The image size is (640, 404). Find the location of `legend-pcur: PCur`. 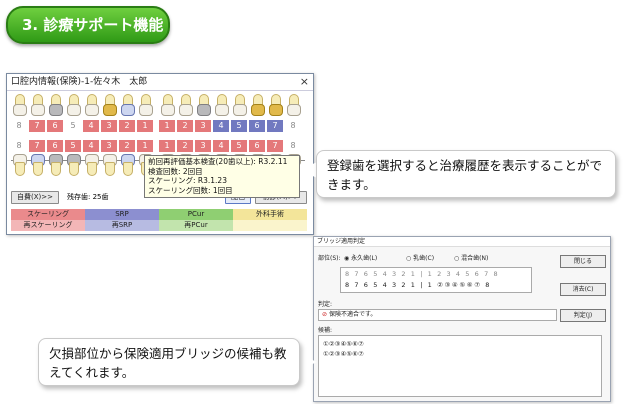

legend-pcur: PCur is located at coordinates (196, 214).